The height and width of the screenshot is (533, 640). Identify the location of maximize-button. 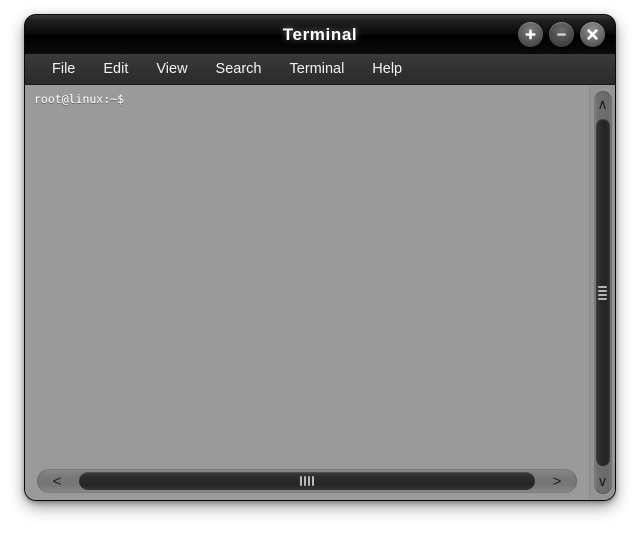
(530, 34).